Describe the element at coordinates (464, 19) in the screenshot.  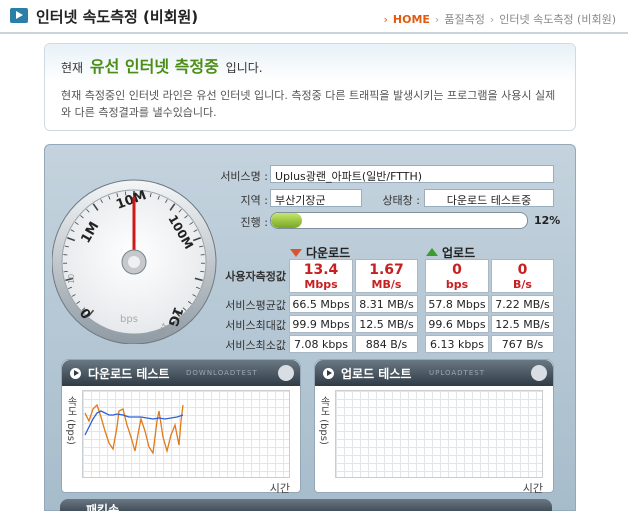
I see `breadcrumb-quality: 품질측정` at that location.